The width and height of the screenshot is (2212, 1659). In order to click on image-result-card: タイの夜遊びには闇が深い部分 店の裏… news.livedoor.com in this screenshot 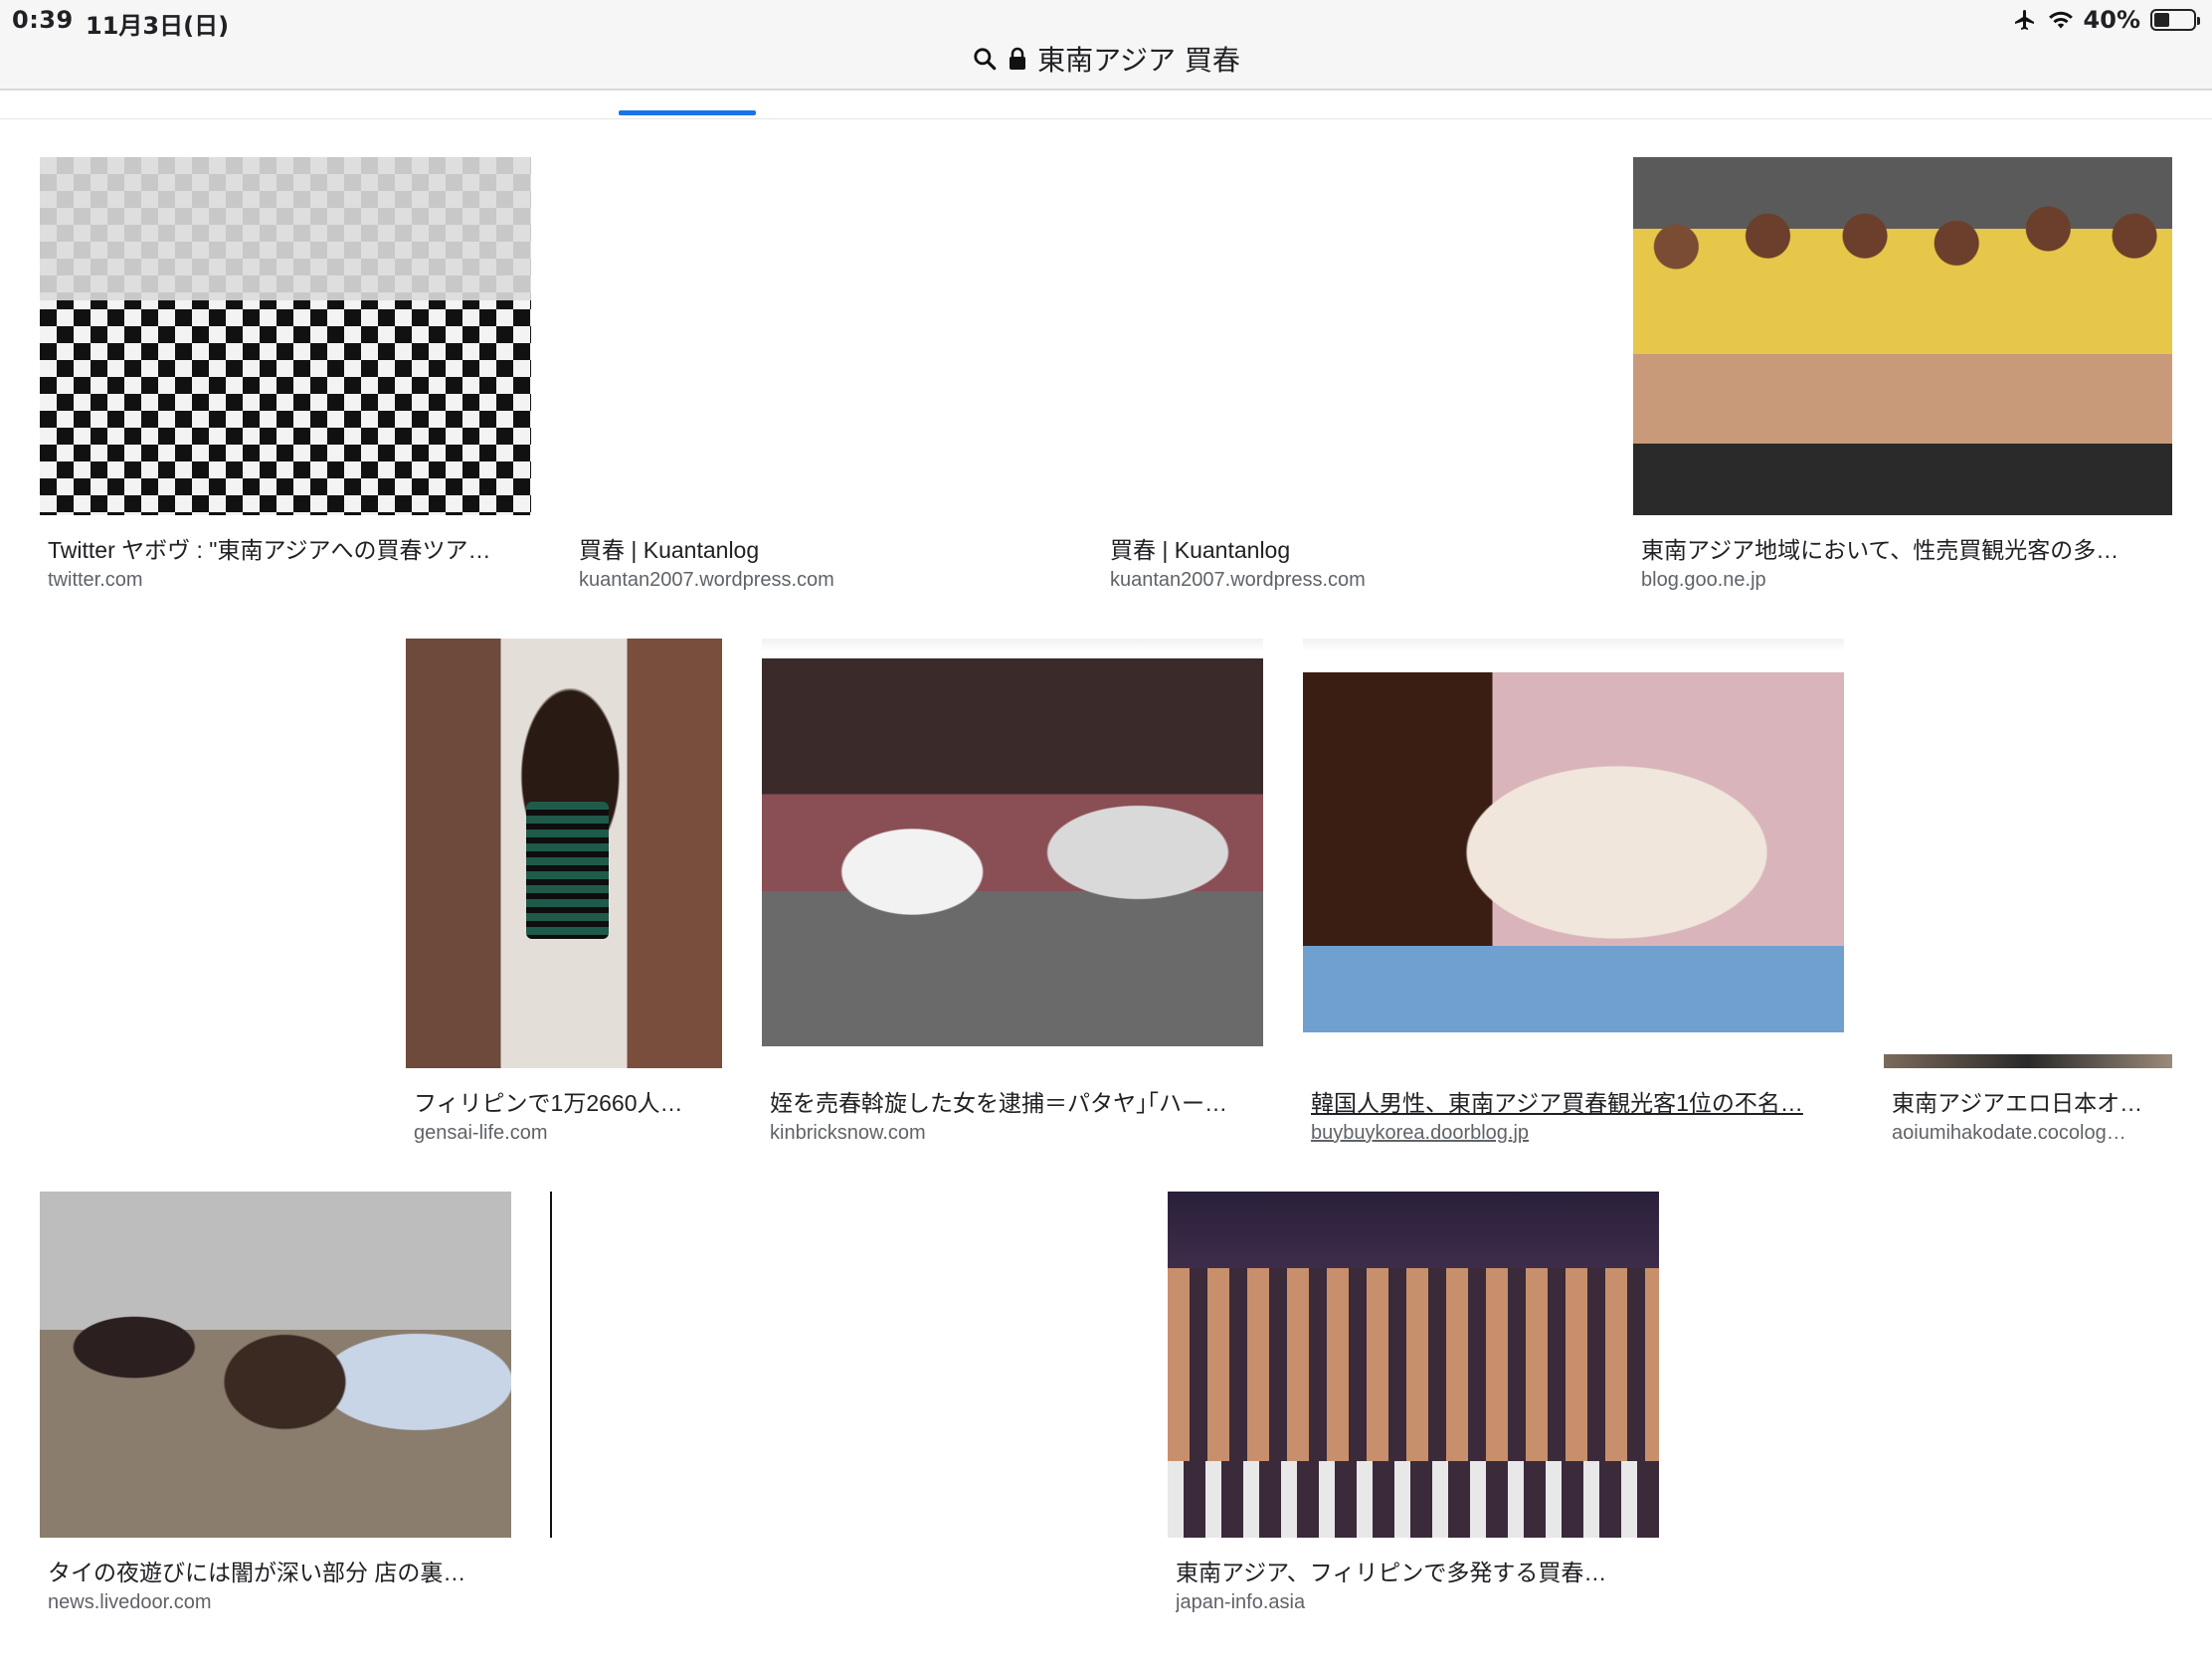, I will do `click(275, 1409)`.